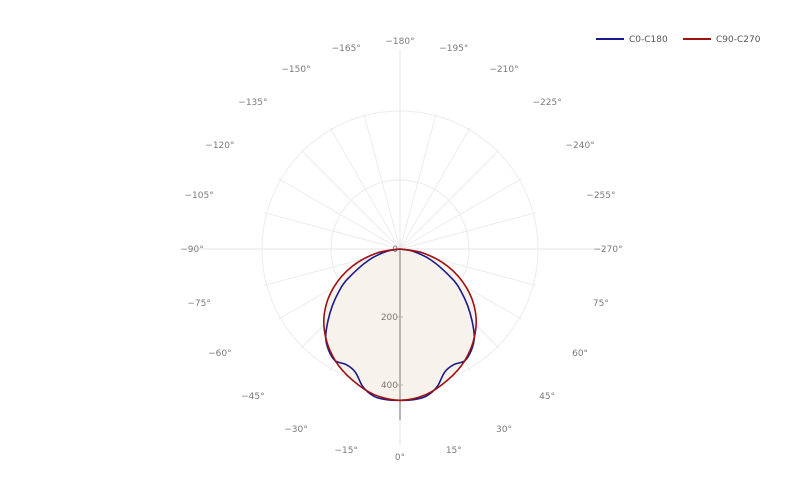 The image size is (800, 500). I want to click on legend-label: C90-C270, so click(738, 40).